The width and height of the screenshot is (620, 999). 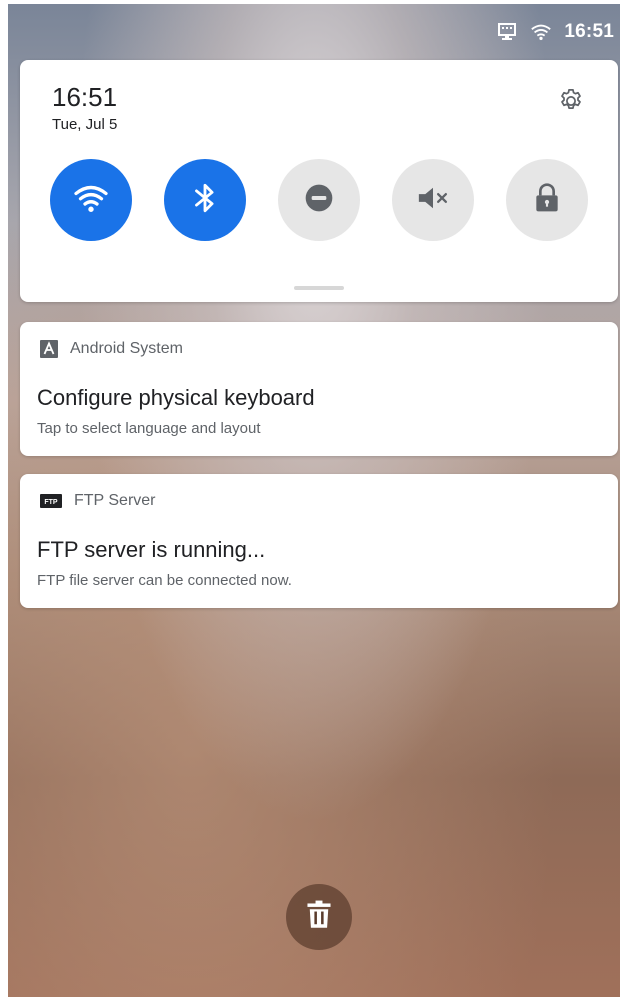 I want to click on dnd-icon, so click(x=319, y=200).